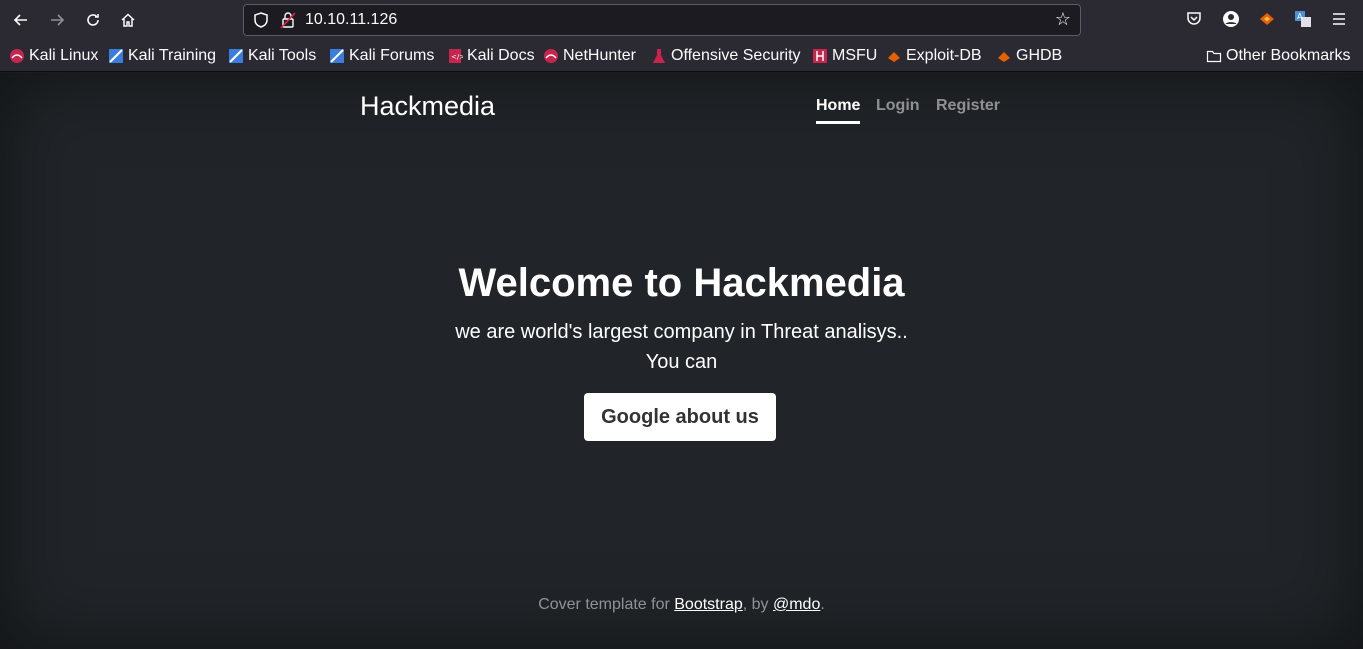 This screenshot has height=649, width=1363. Describe the element at coordinates (236, 56) in the screenshot. I see `kali-tools-icon` at that location.